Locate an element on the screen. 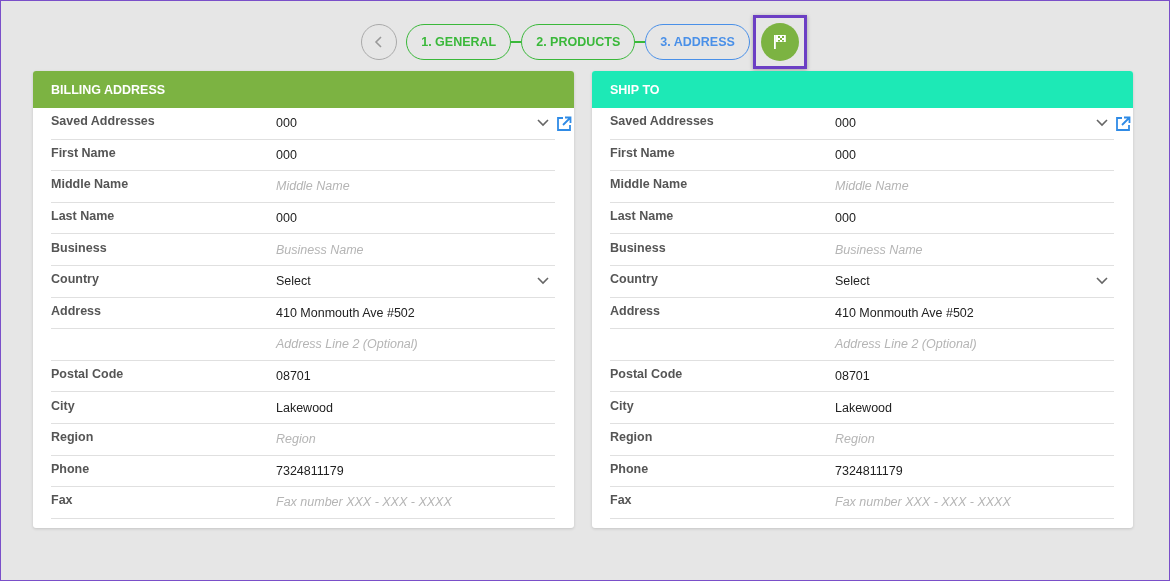 Image resolution: width=1170 pixels, height=581 pixels. card-title: BILLING ADDRESS is located at coordinates (108, 89).